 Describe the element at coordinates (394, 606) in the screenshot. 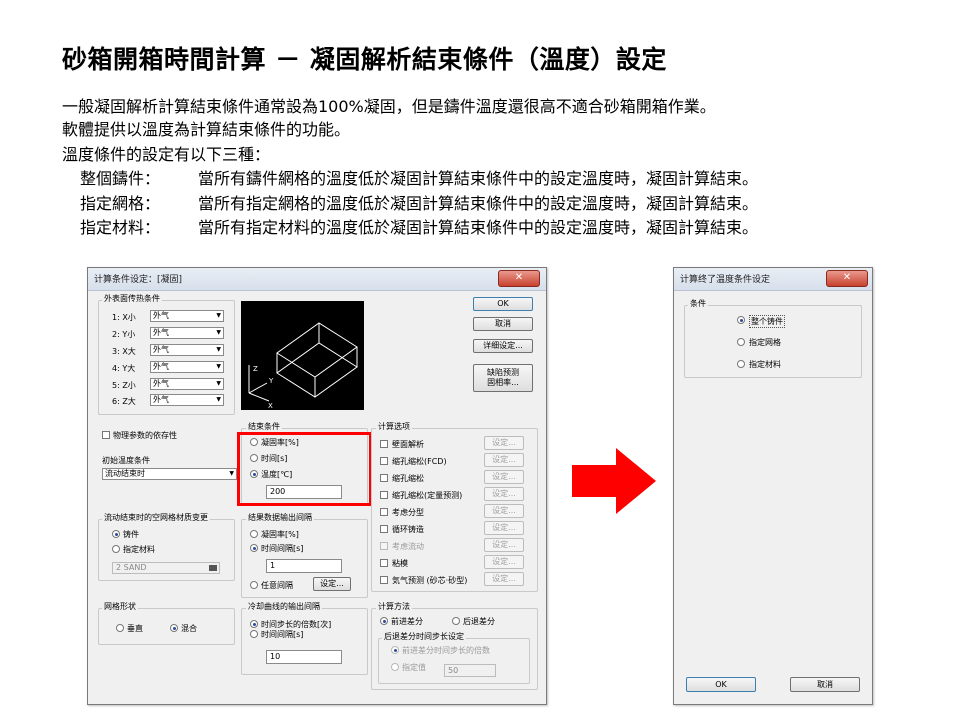

I see `calc-method-title: 计算方法` at that location.